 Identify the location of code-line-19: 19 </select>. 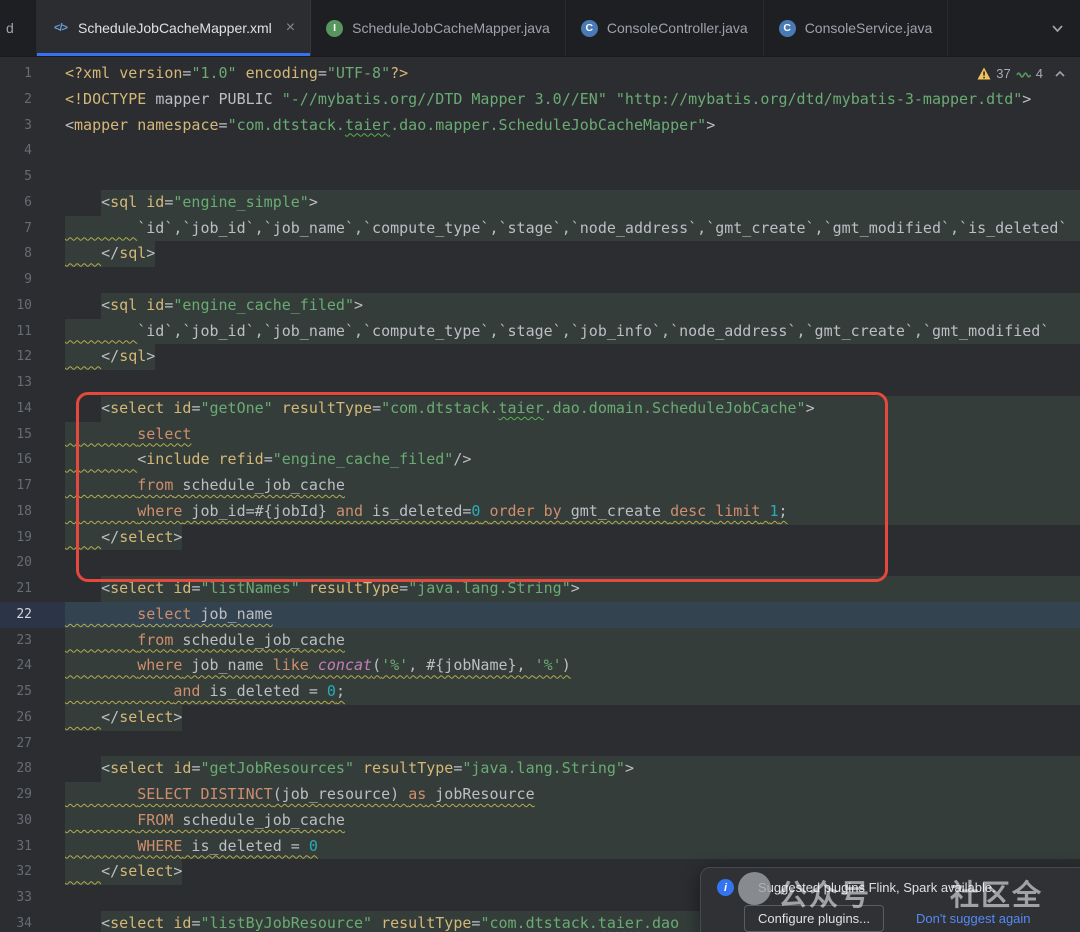
(540, 537).